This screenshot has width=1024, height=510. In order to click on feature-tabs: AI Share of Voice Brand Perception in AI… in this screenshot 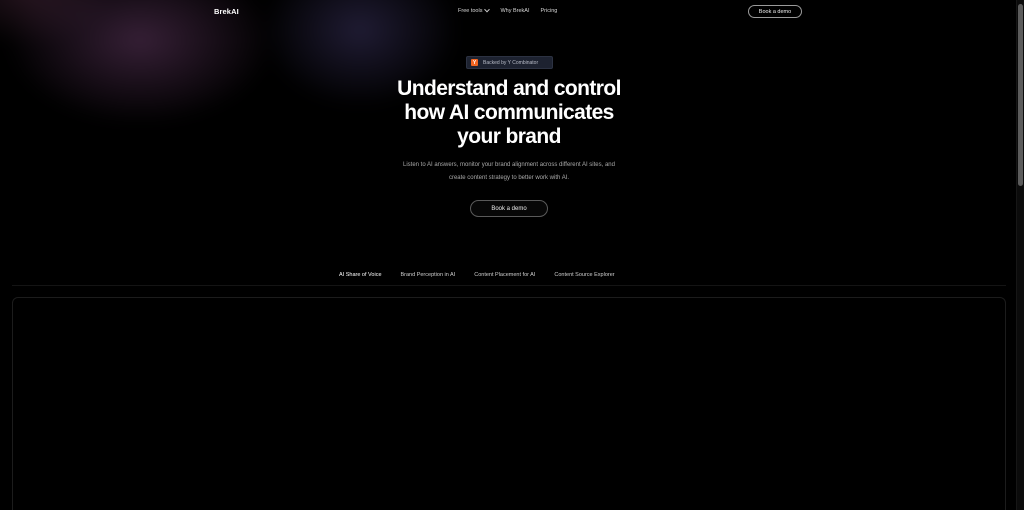, I will do `click(477, 277)`.